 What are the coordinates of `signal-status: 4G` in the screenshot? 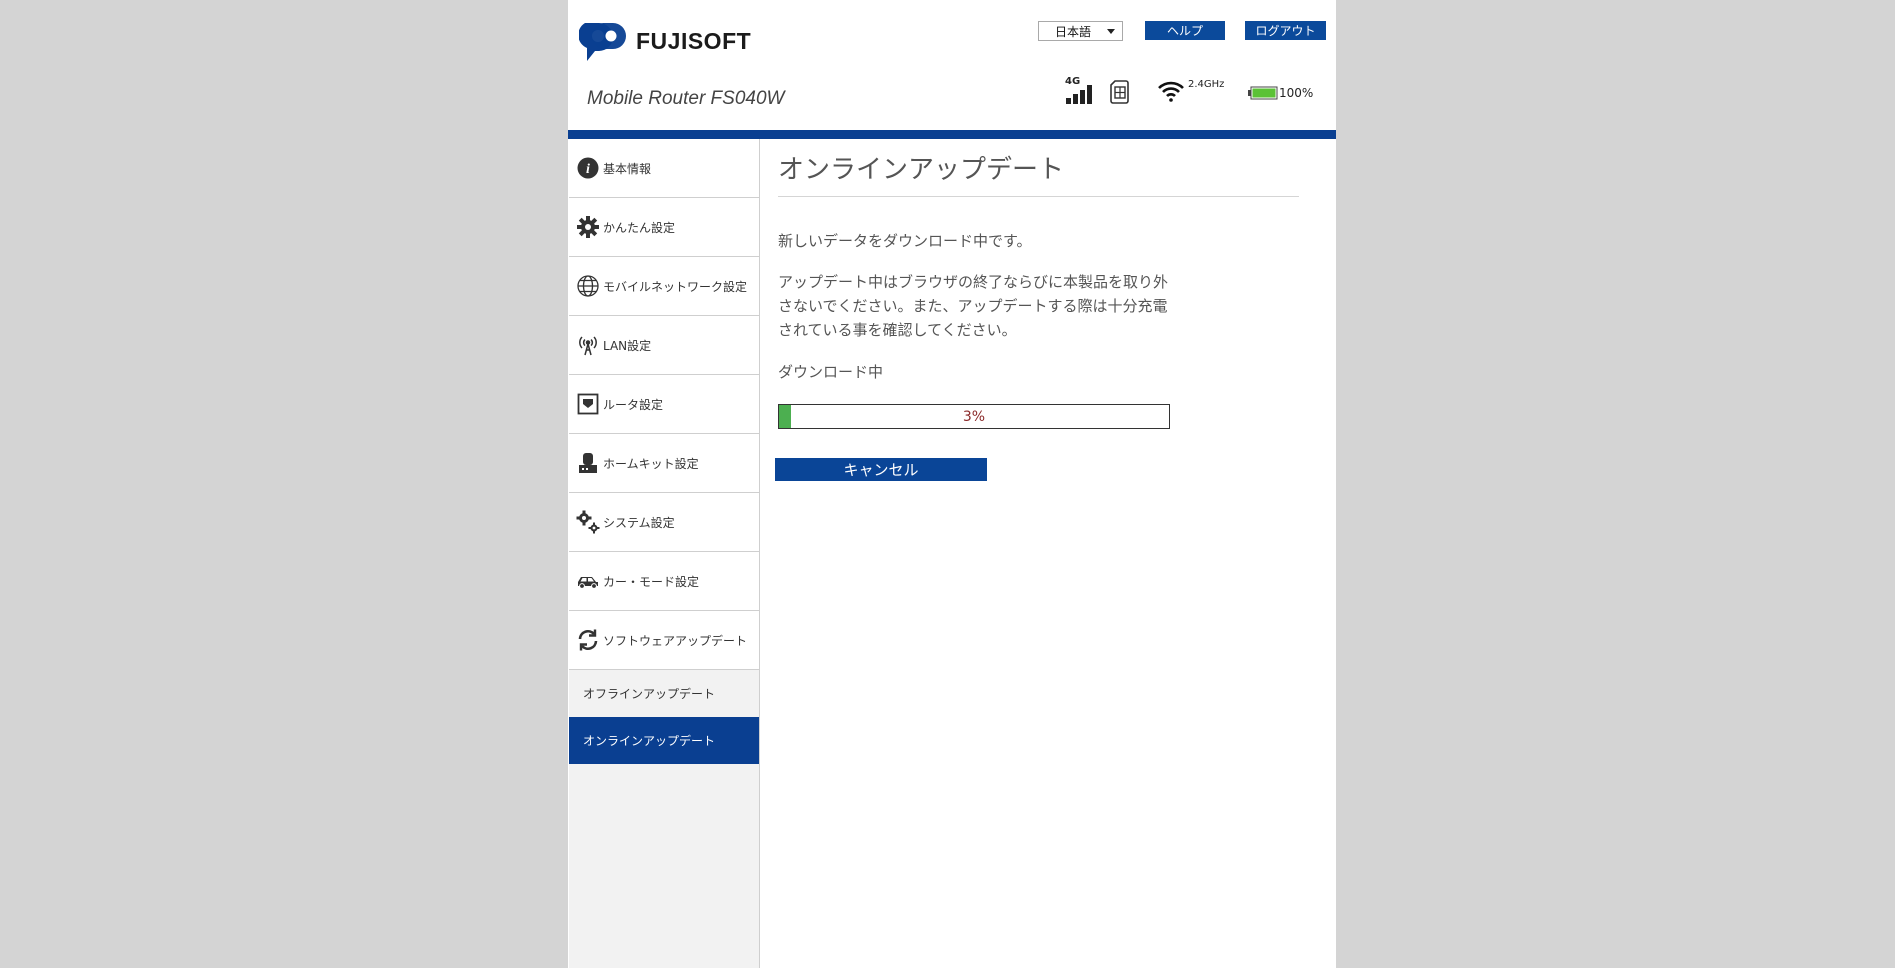 It's located at (1081, 90).